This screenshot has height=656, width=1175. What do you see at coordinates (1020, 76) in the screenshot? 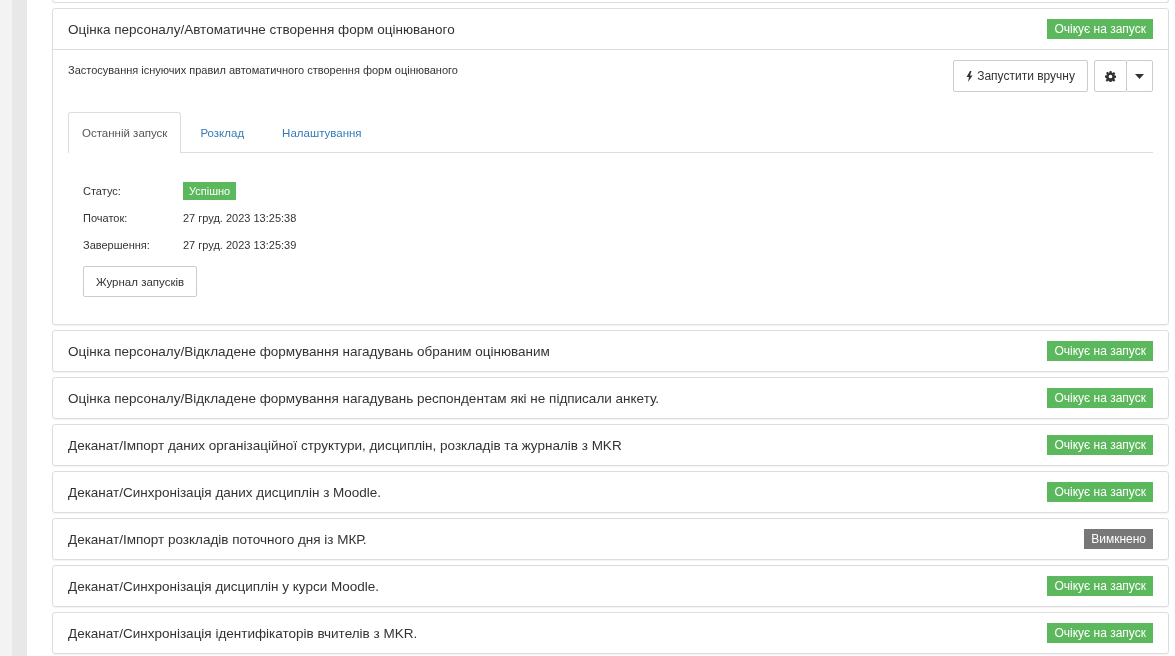
I see `run-manually-button: Запустити вручну` at bounding box center [1020, 76].